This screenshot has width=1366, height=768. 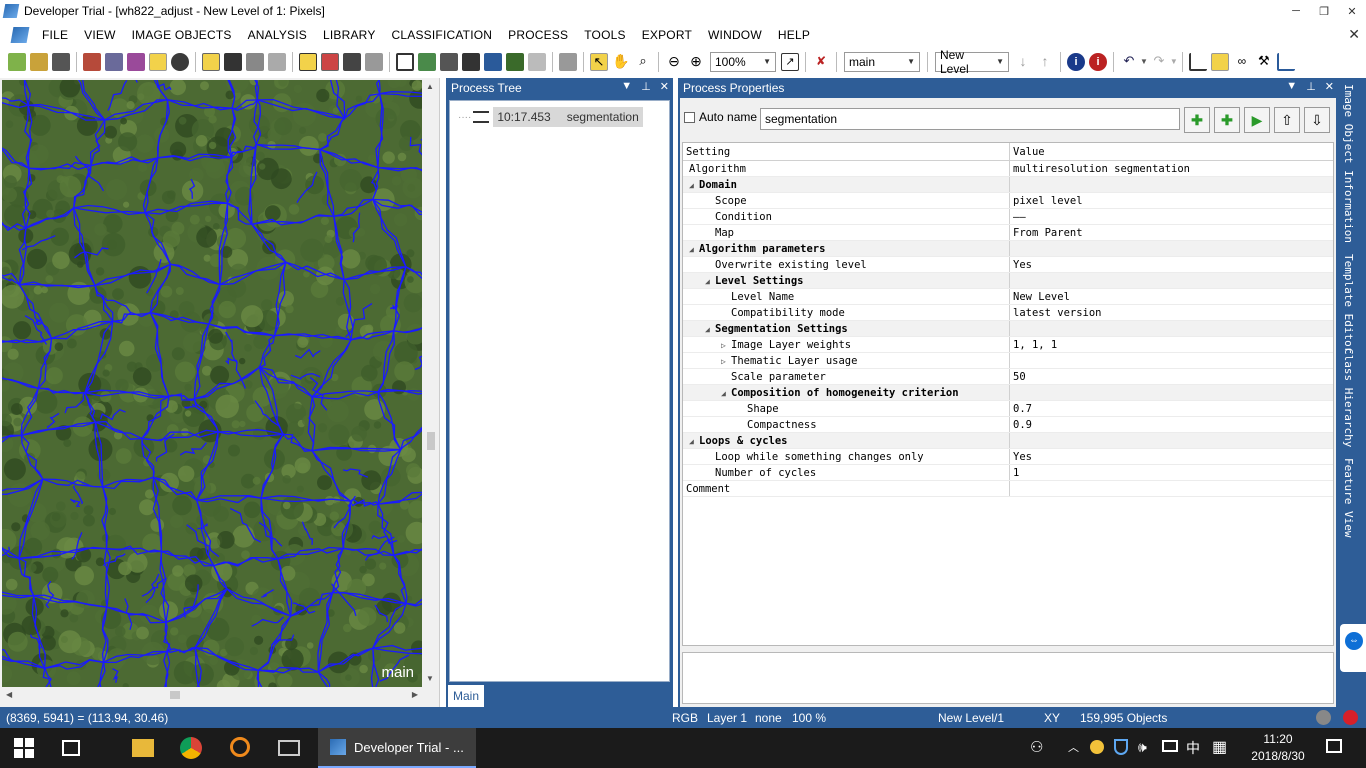 What do you see at coordinates (568, 117) in the screenshot?
I see `process-node-label: 10:17.453 segmentation` at bounding box center [568, 117].